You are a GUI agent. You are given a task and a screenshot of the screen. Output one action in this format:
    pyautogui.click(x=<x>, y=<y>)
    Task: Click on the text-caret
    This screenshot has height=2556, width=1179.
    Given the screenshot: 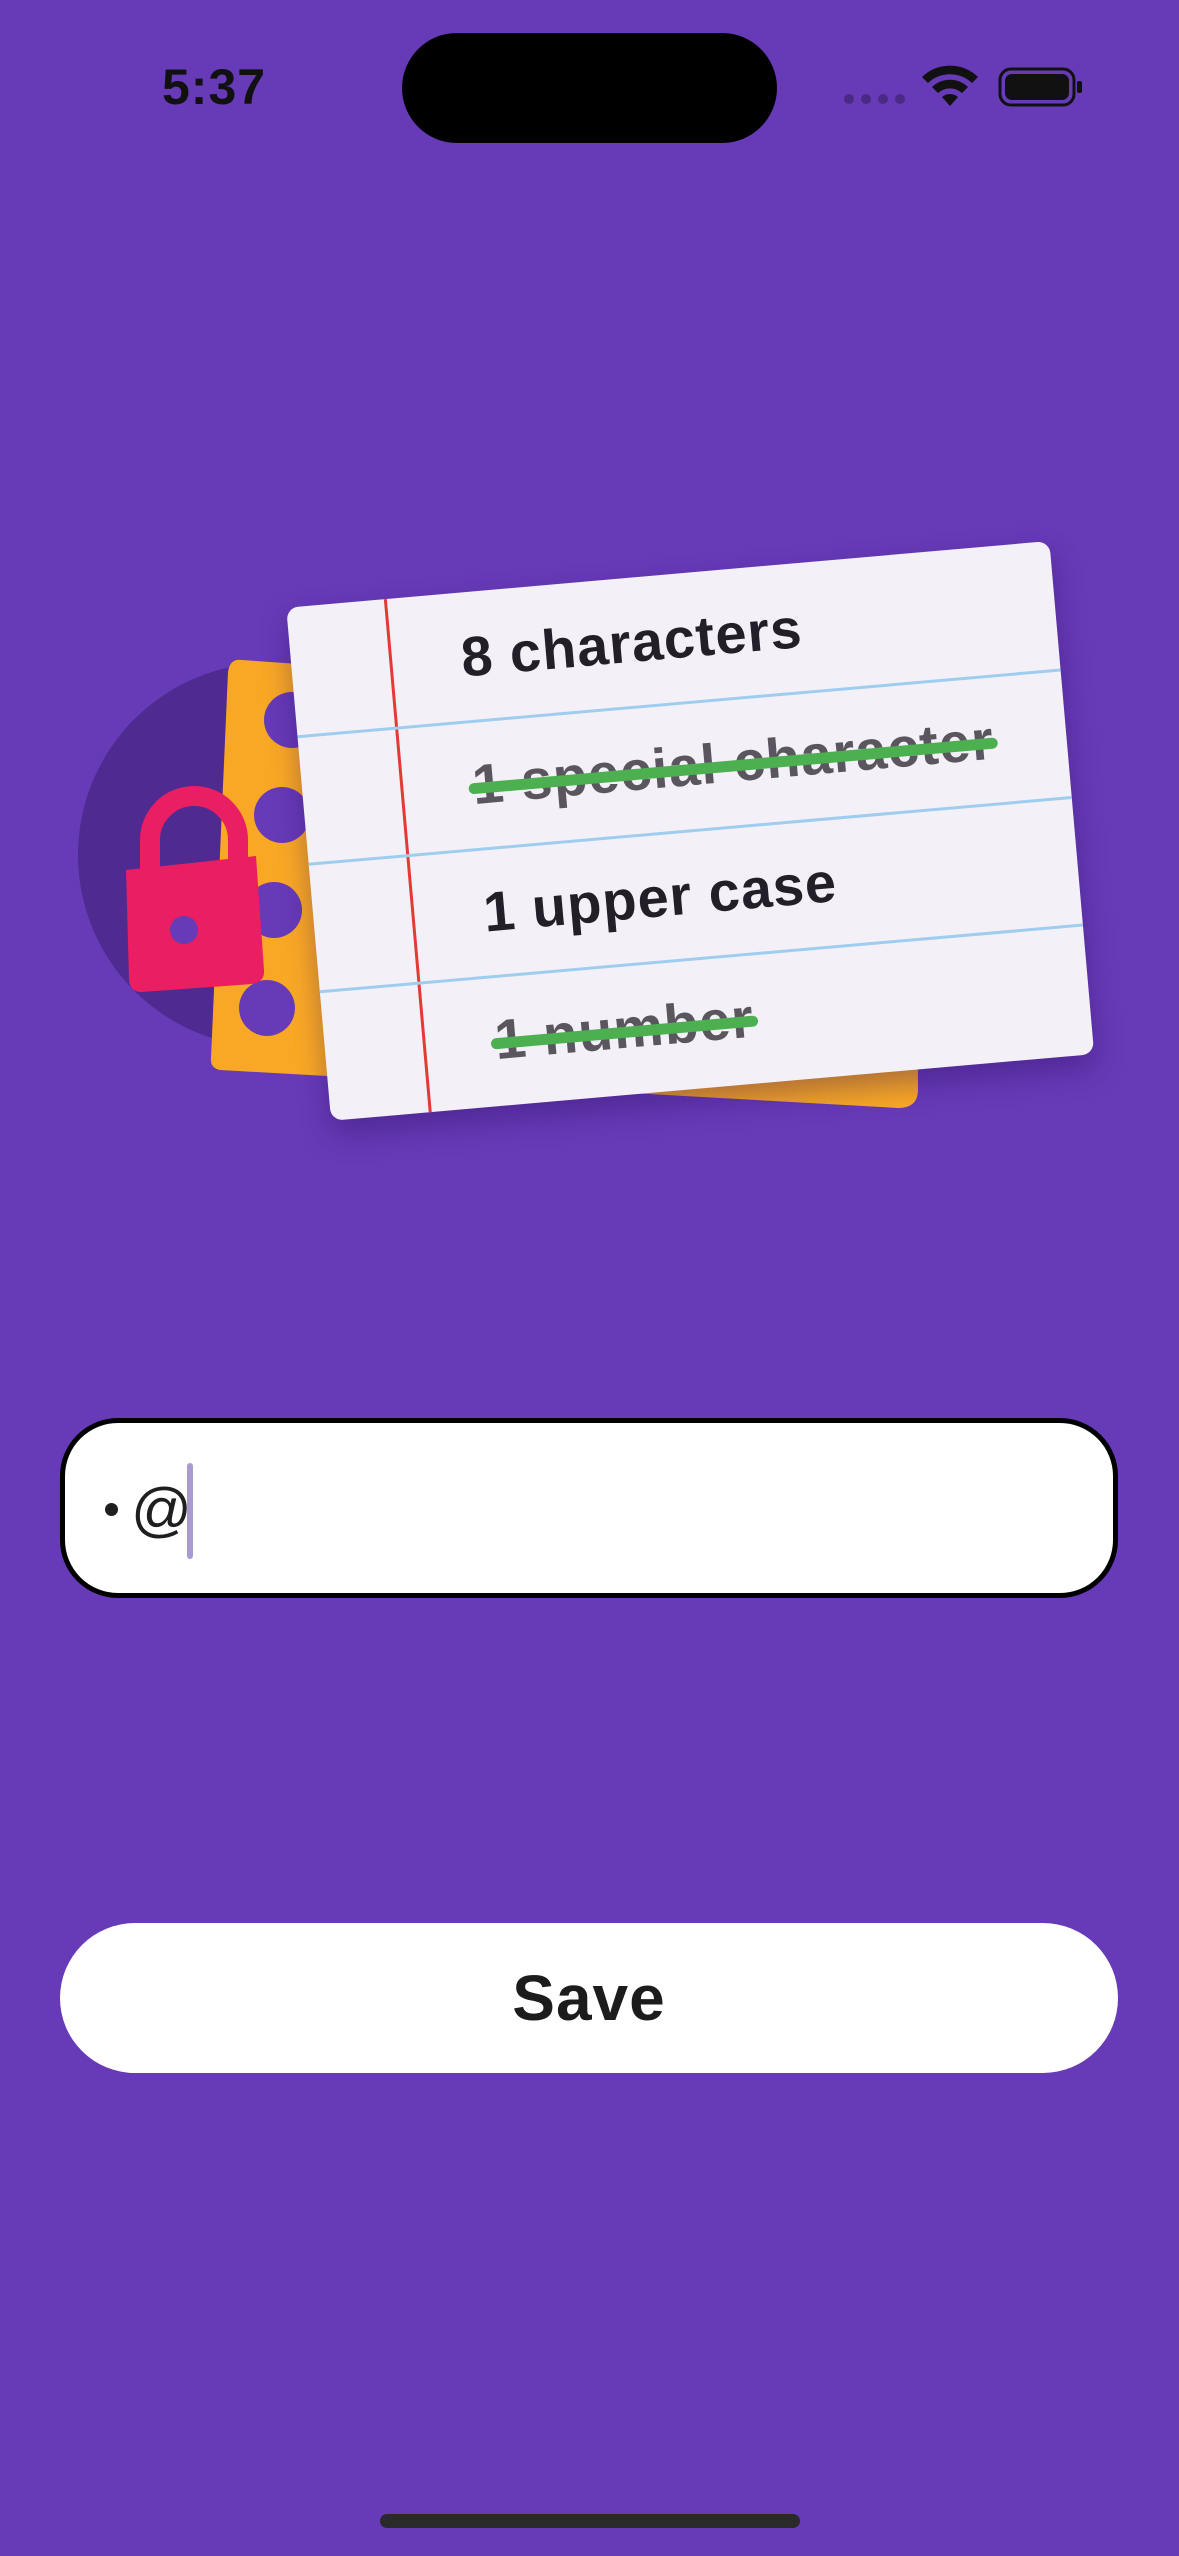 What is the action you would take?
    pyautogui.click(x=190, y=1511)
    